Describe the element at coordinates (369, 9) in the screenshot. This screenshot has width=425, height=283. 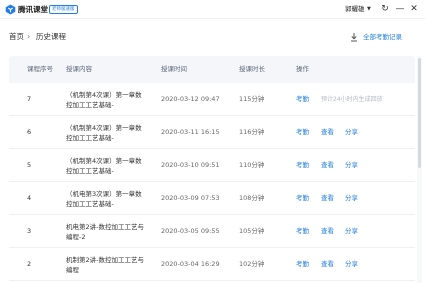
I see `chevron-down-icon: ▼` at that location.